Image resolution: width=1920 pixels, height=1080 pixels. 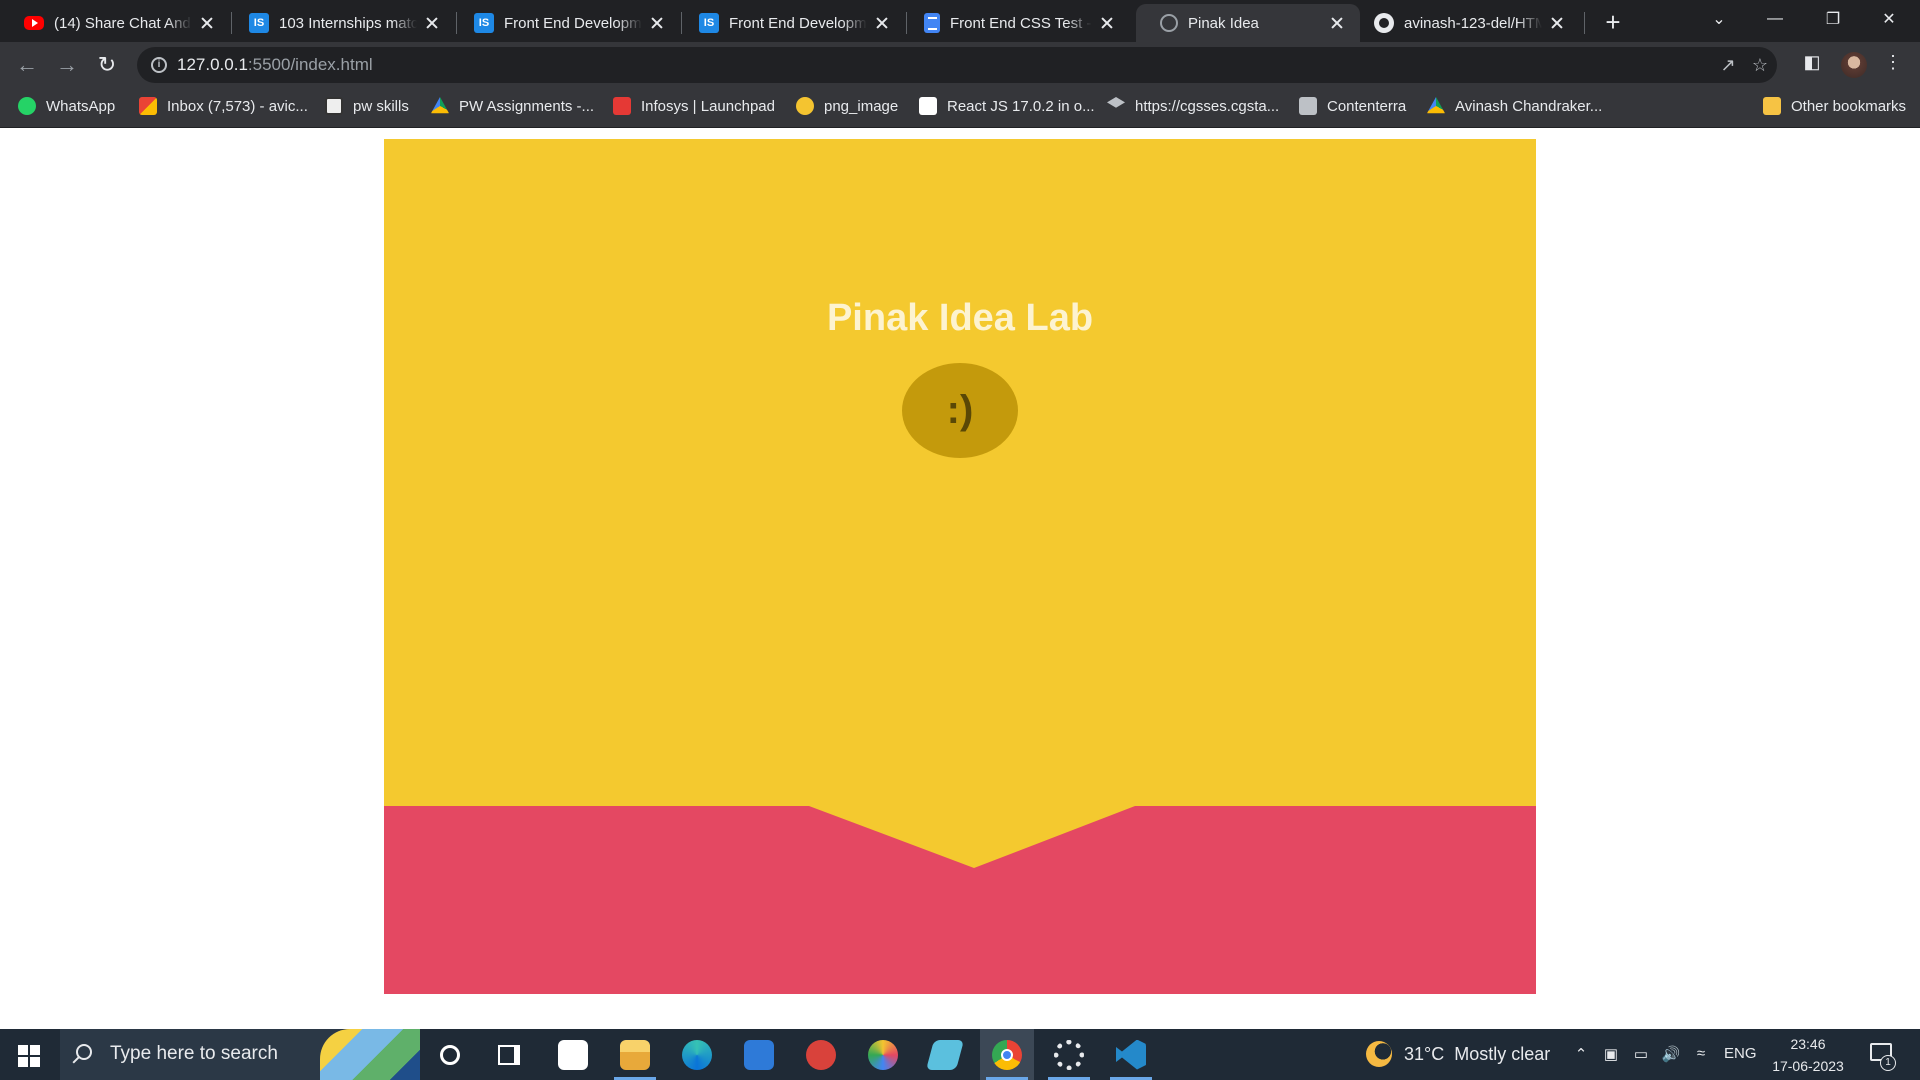 I want to click on bookmark-label: Other bookmarks, so click(x=1849, y=106).